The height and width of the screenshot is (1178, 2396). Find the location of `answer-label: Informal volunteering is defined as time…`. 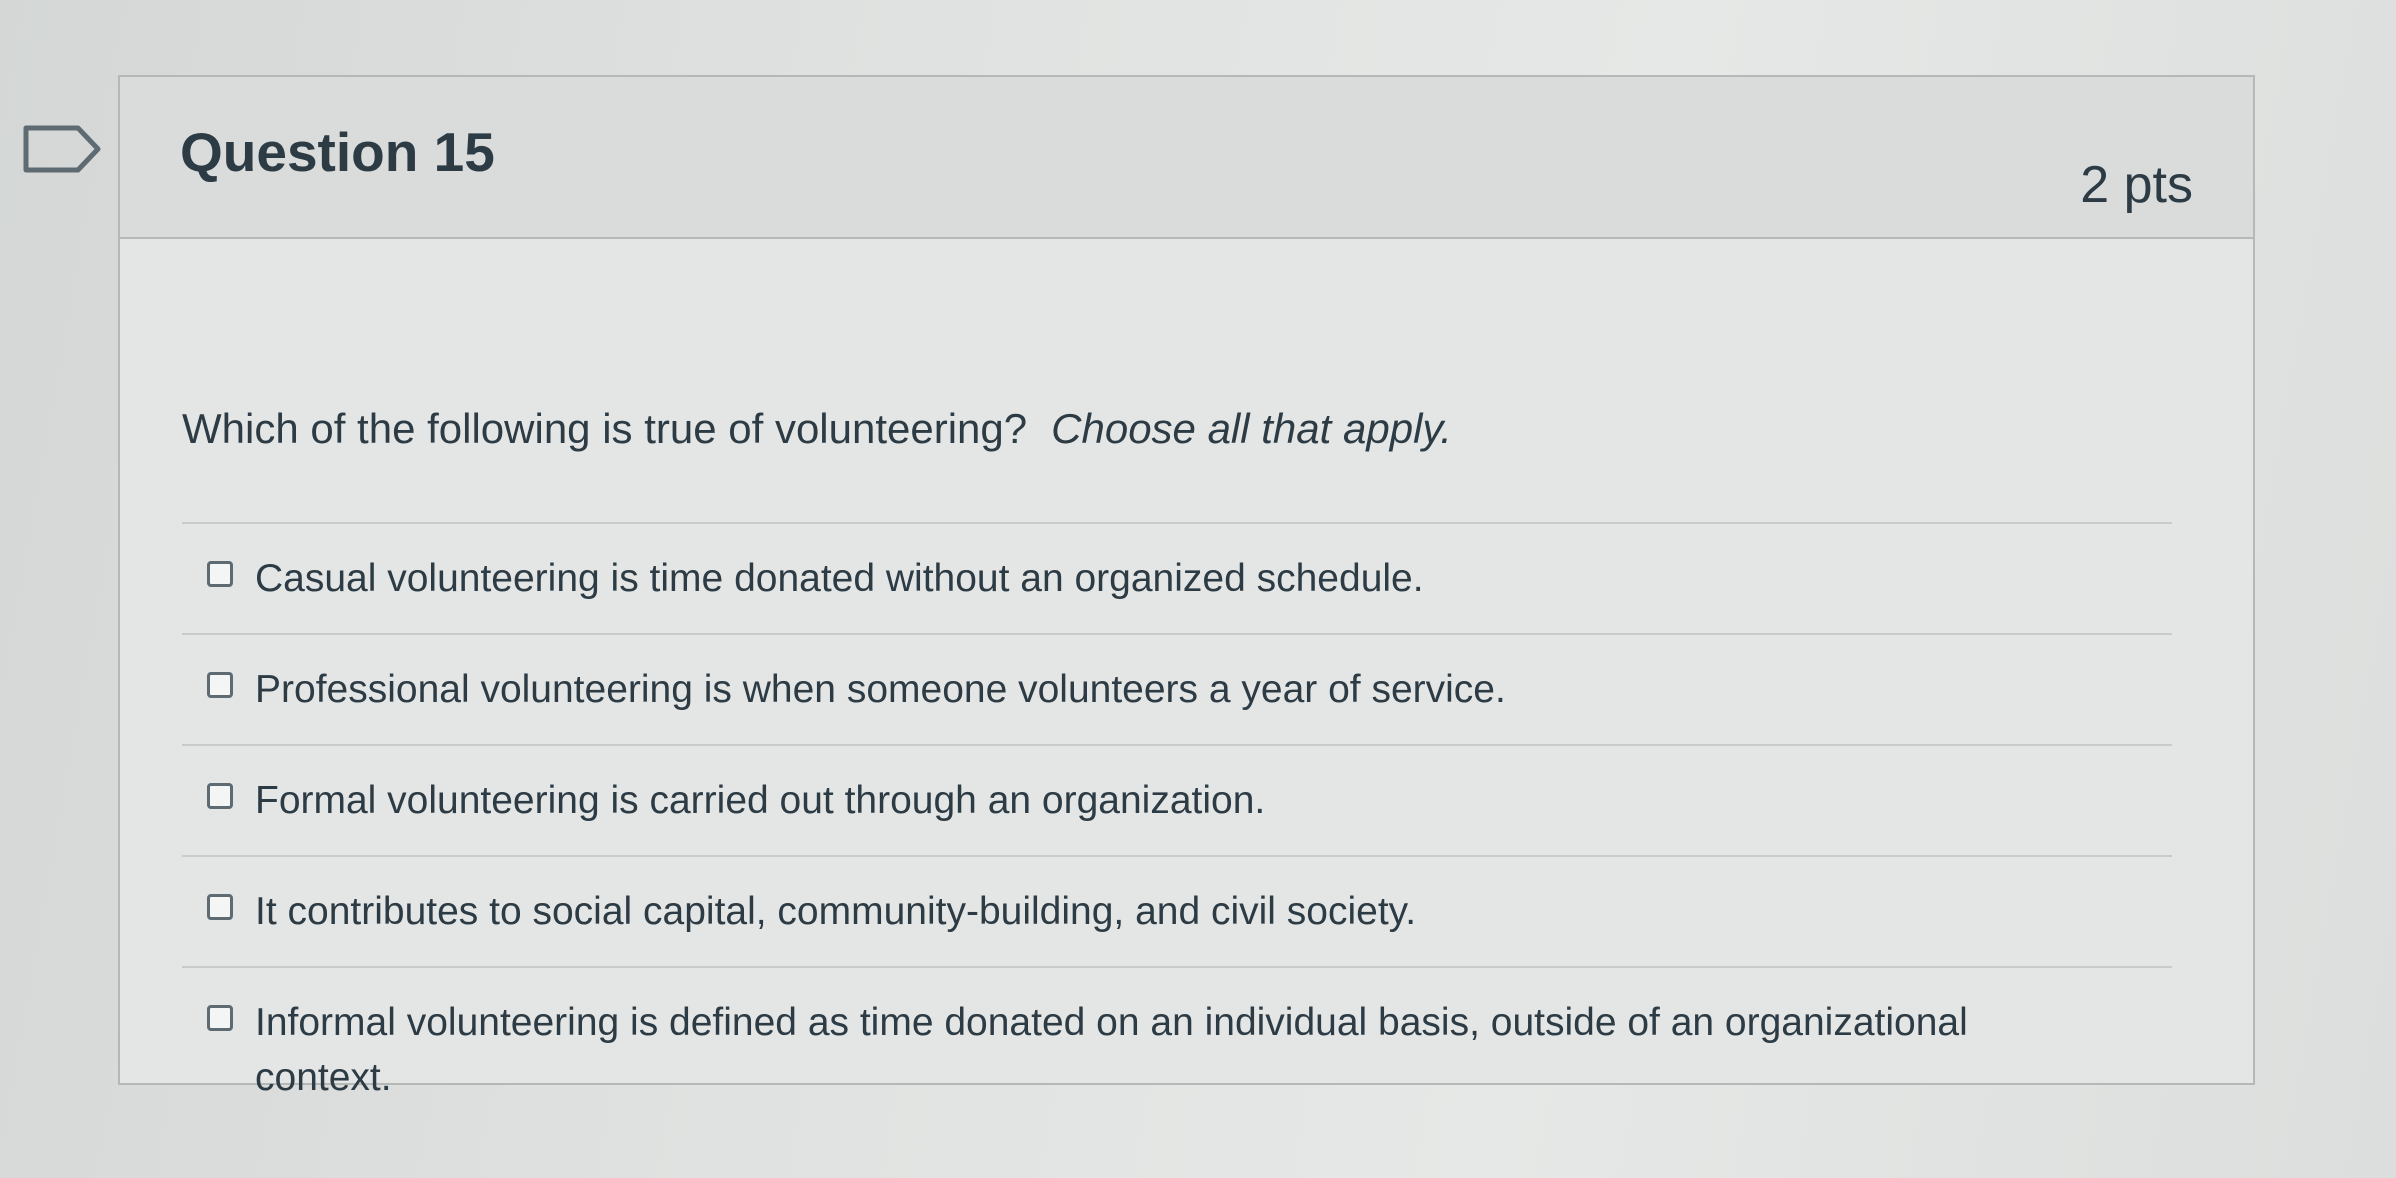

answer-label: Informal volunteering is defined as time… is located at coordinates (1175, 1050).